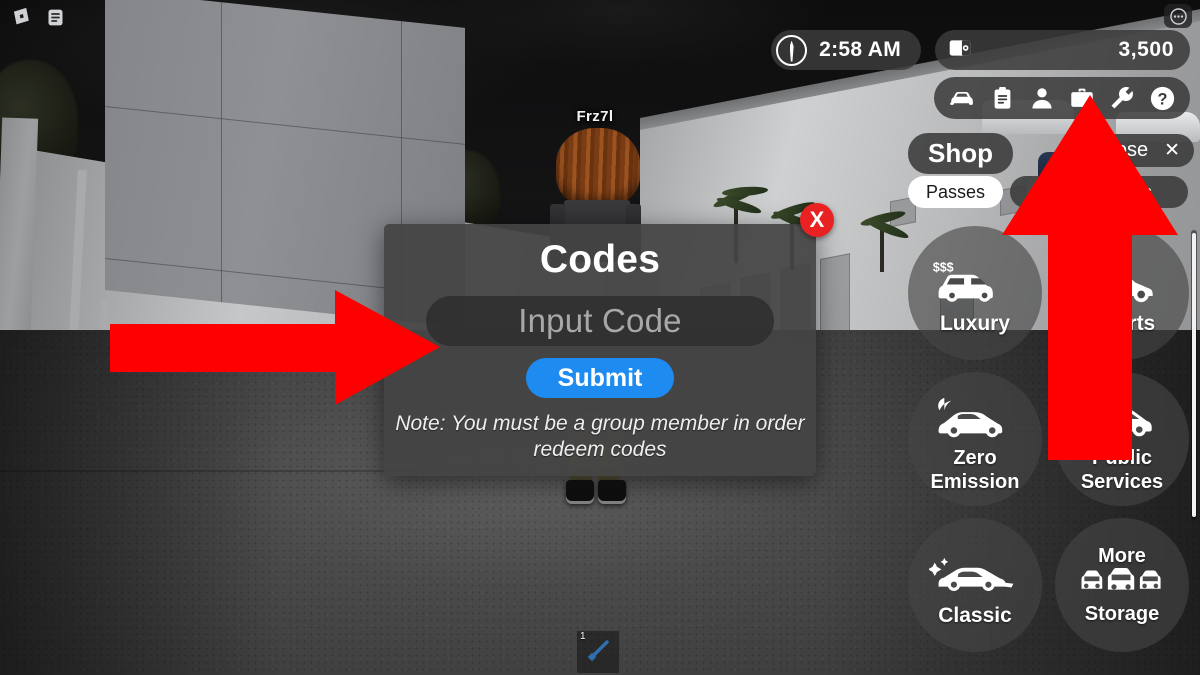 The height and width of the screenshot is (675, 1200). Describe the element at coordinates (1099, 192) in the screenshot. I see `tab-game-codes: Game Codes` at that location.